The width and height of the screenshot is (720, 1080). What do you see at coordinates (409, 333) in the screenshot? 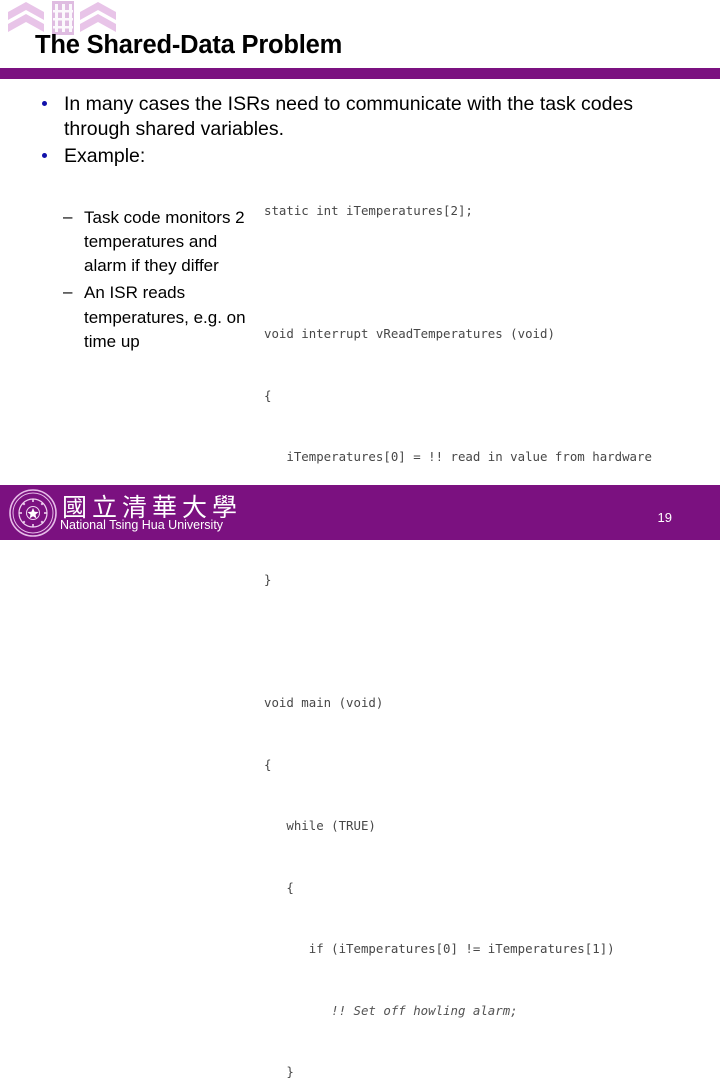
I see `code-line: void interrupt vReadTemperatures (void)` at bounding box center [409, 333].